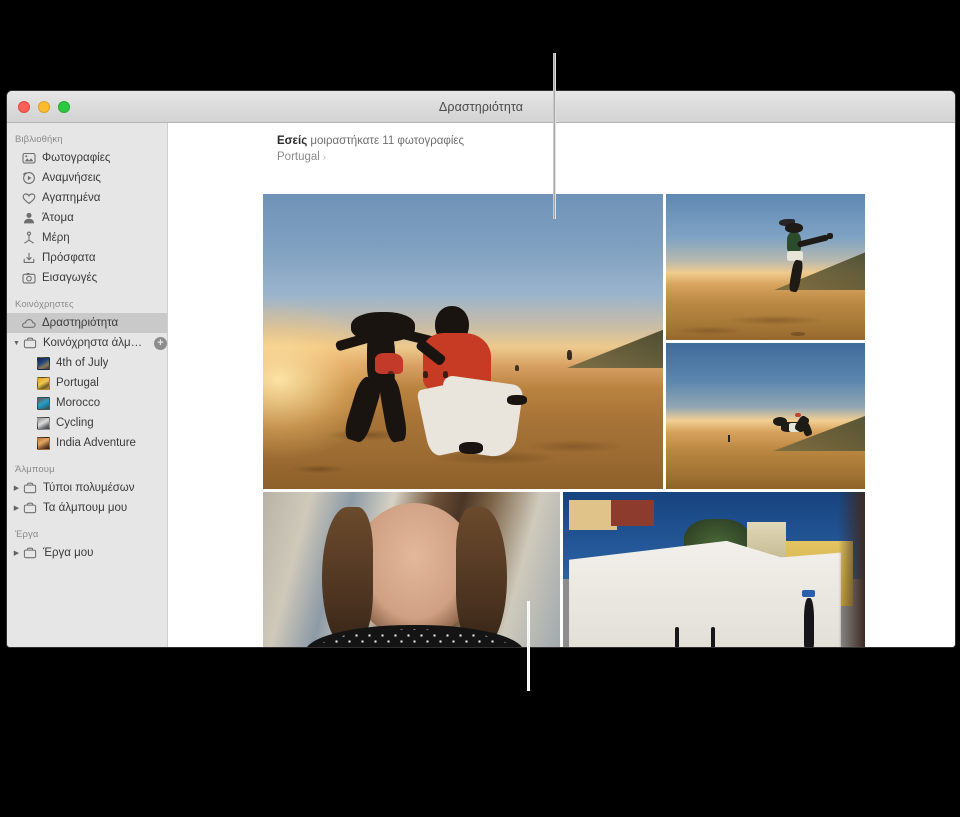 The width and height of the screenshot is (960, 817). I want to click on sidebar-item-label: Μέρη, so click(56, 238).